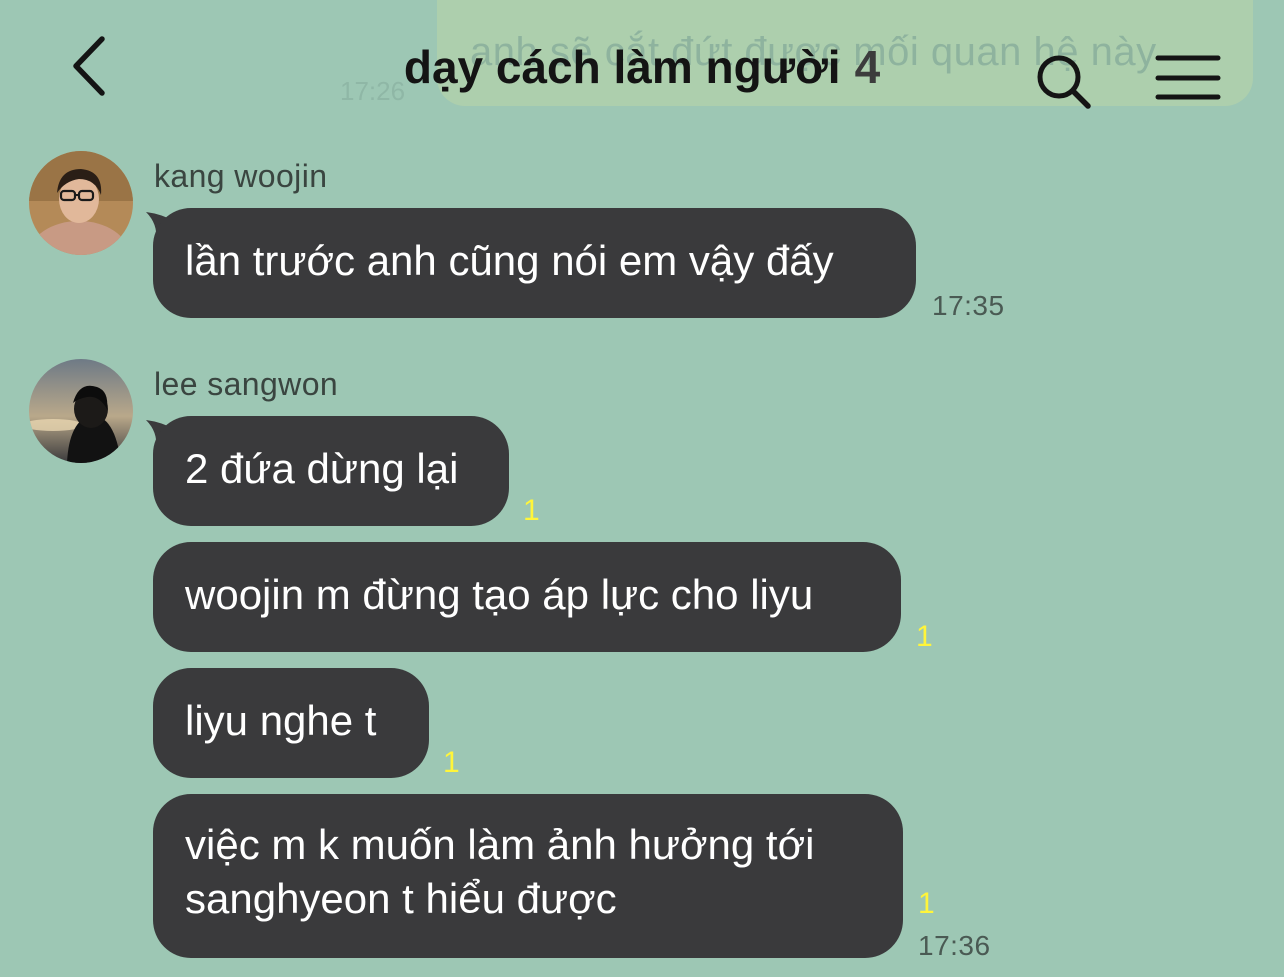 This screenshot has height=977, width=1284. I want to click on message-time: 17:36, so click(954, 945).